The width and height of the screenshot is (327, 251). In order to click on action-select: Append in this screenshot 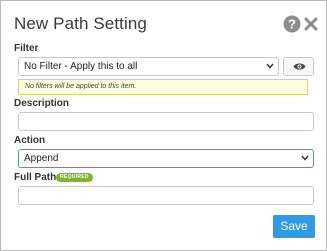, I will do `click(166, 158)`.